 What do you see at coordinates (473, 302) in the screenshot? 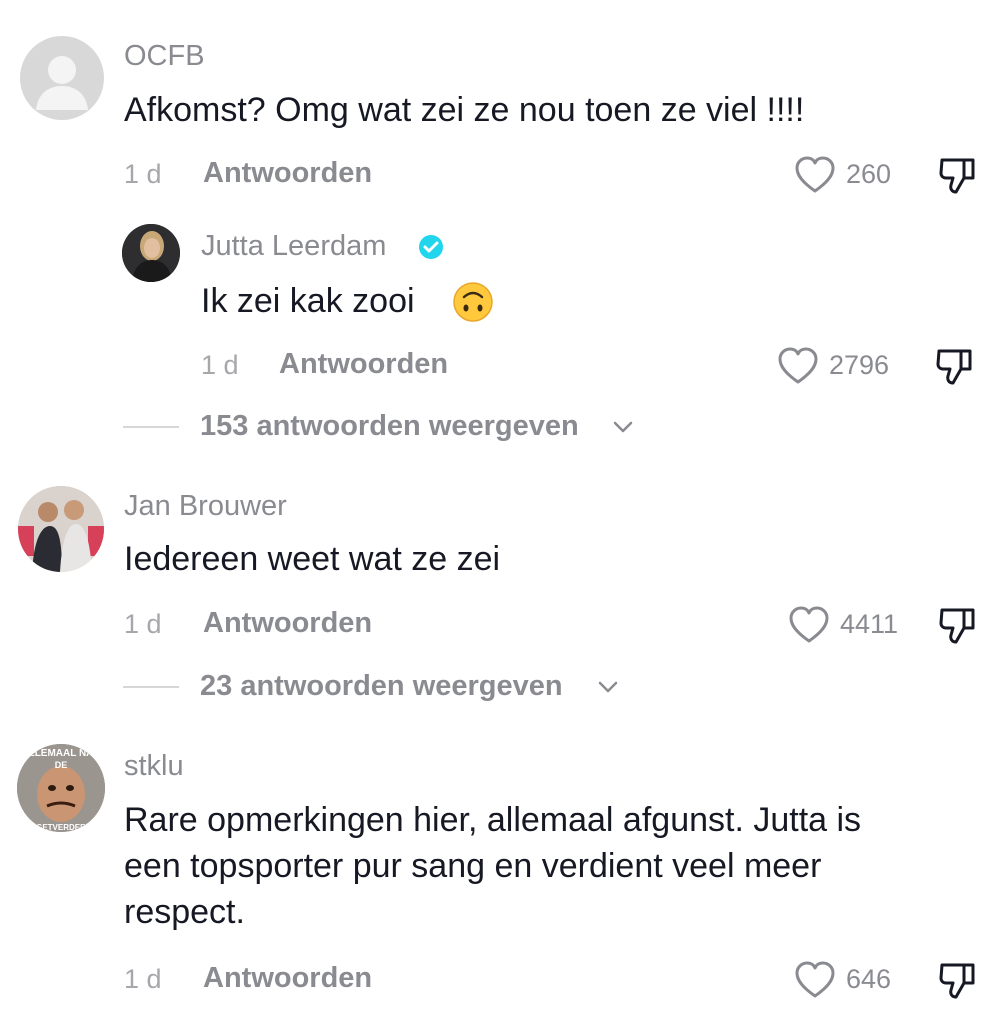
I see `upside-down-face-emoji` at bounding box center [473, 302].